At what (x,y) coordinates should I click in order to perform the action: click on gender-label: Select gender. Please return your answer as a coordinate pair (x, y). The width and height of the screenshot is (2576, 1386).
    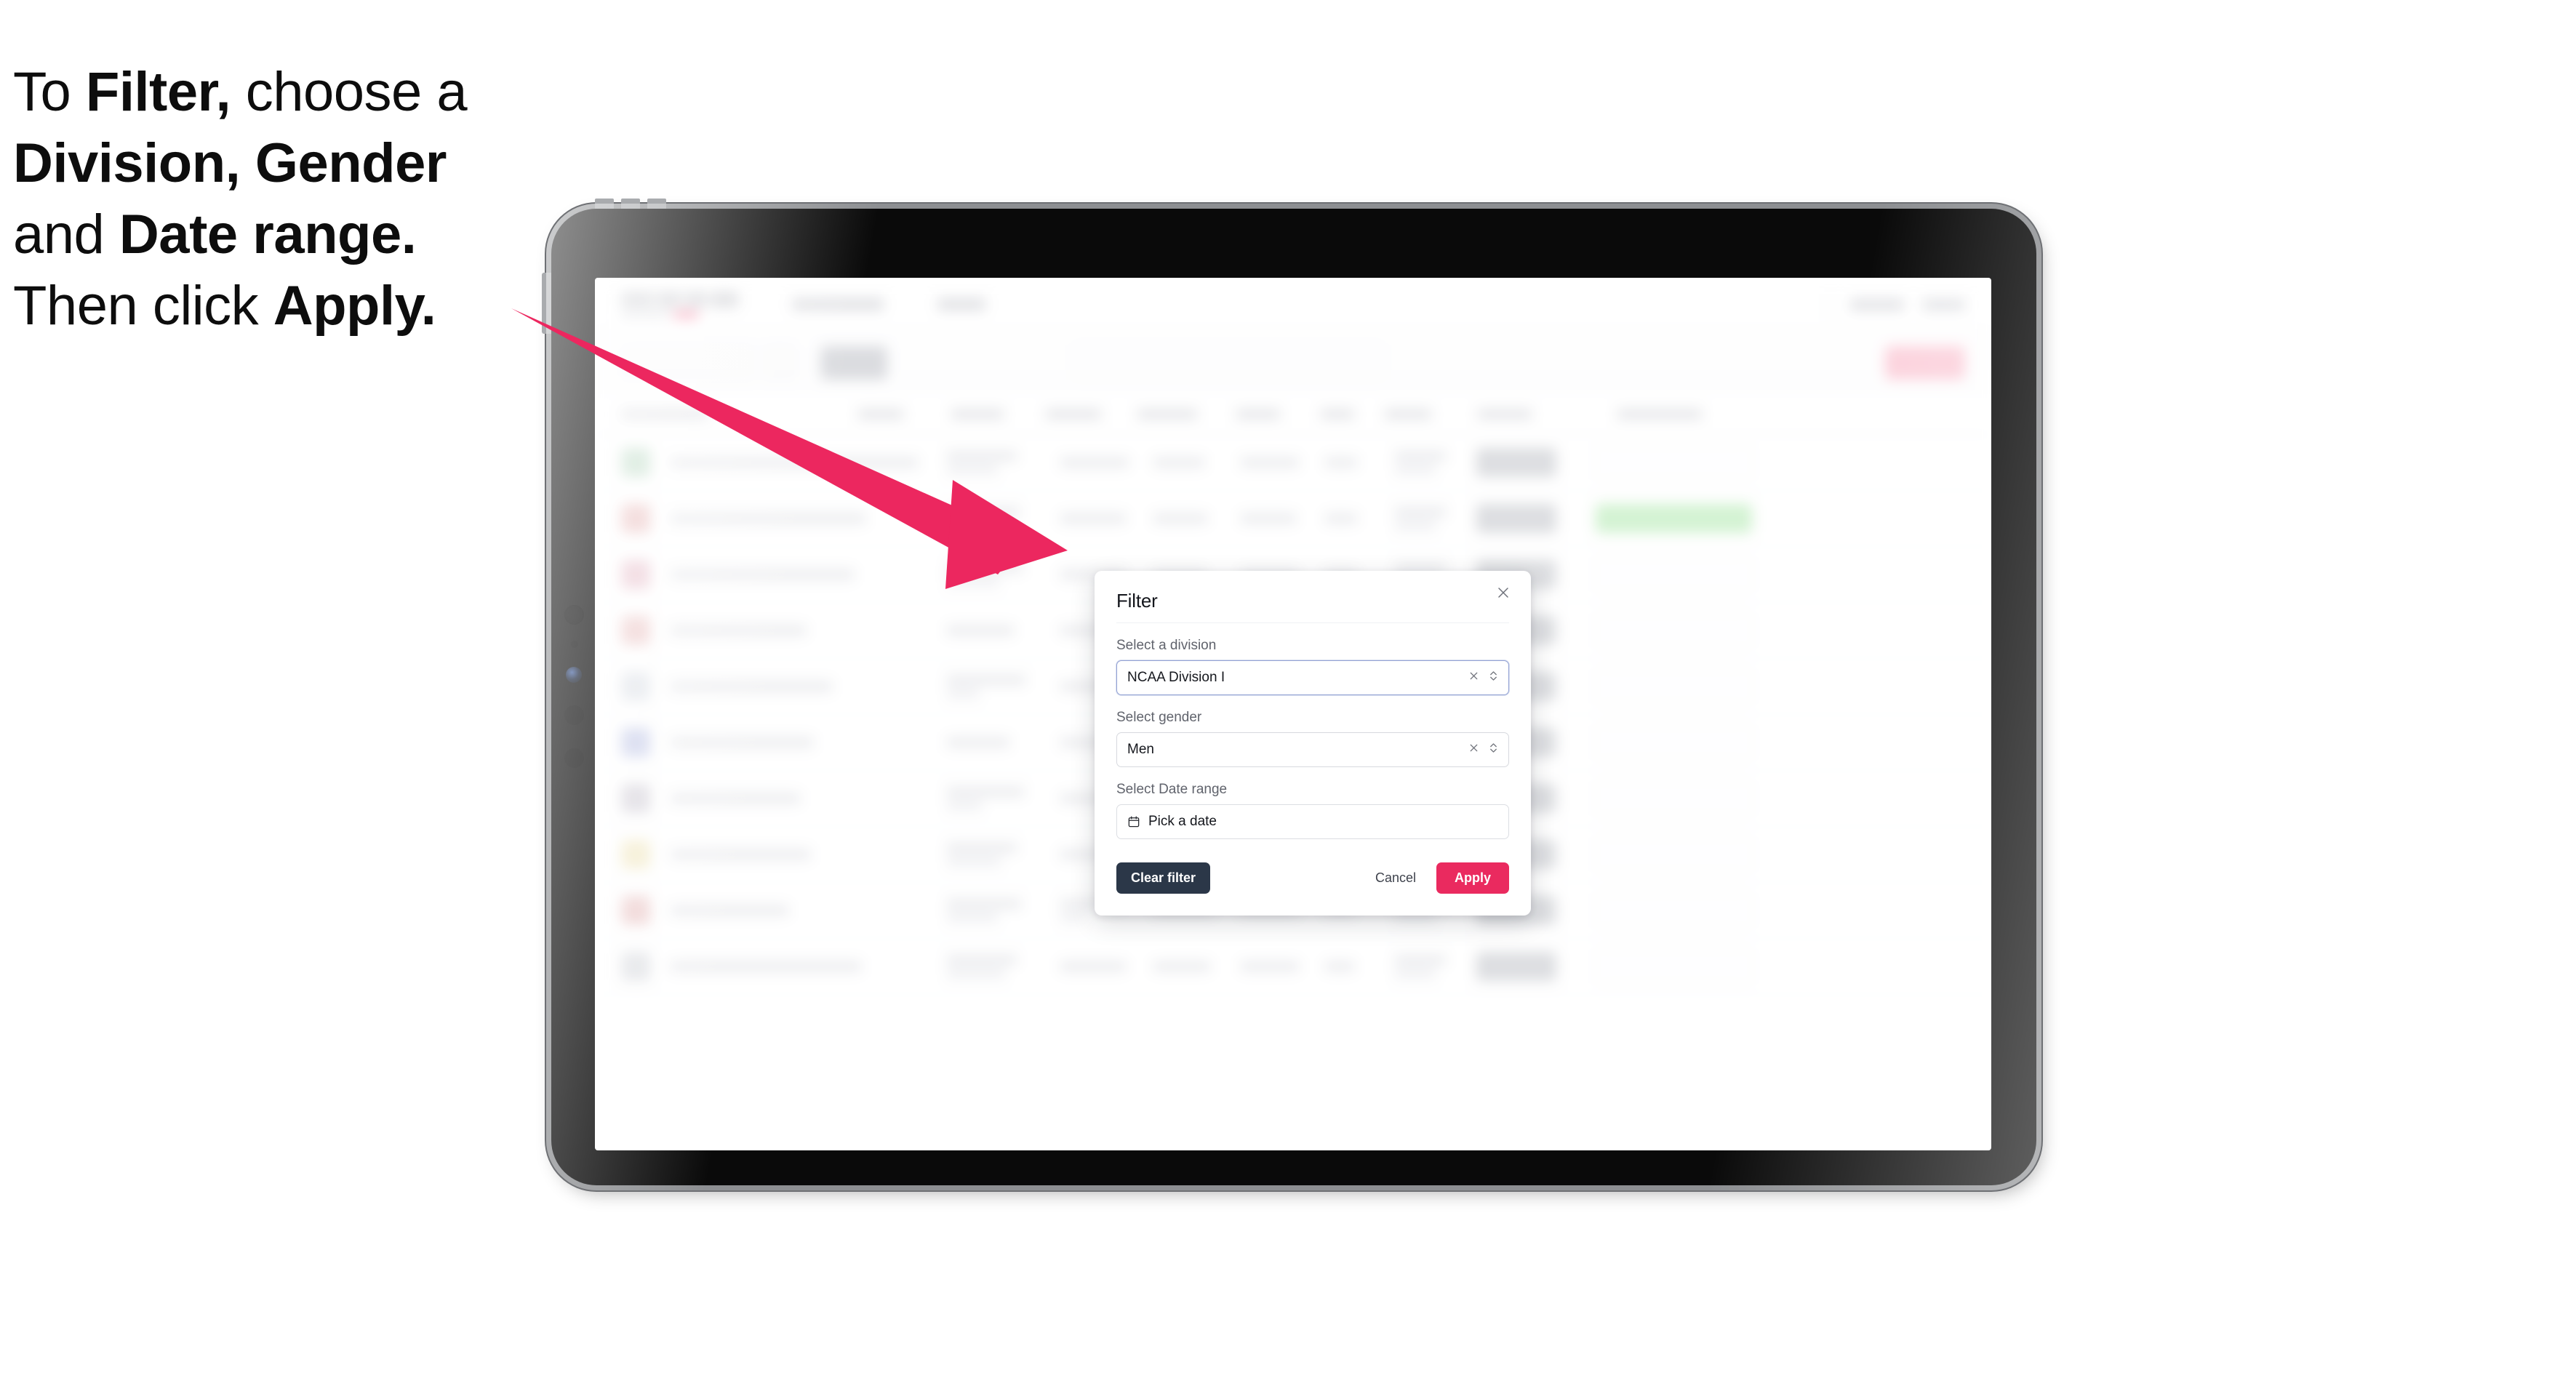
    Looking at the image, I should click on (1159, 718).